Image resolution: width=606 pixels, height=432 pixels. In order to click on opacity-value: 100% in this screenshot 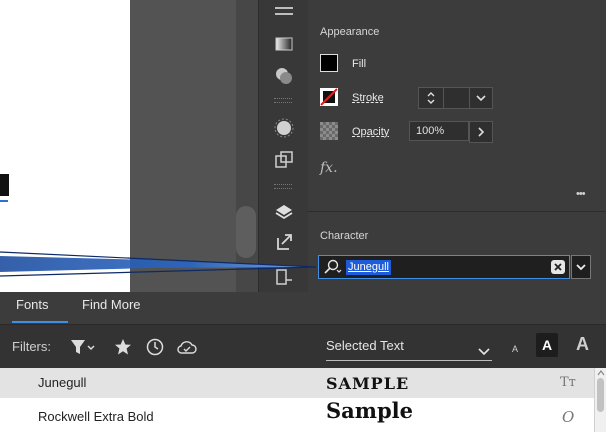, I will do `click(430, 131)`.